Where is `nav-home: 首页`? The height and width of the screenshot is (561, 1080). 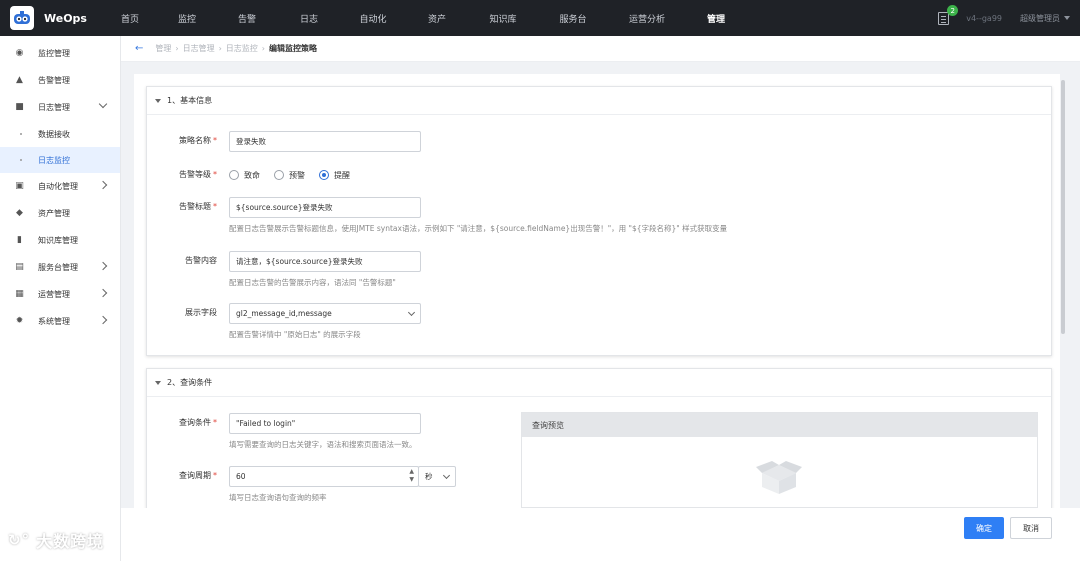
nav-home: 首页 is located at coordinates (130, 18).